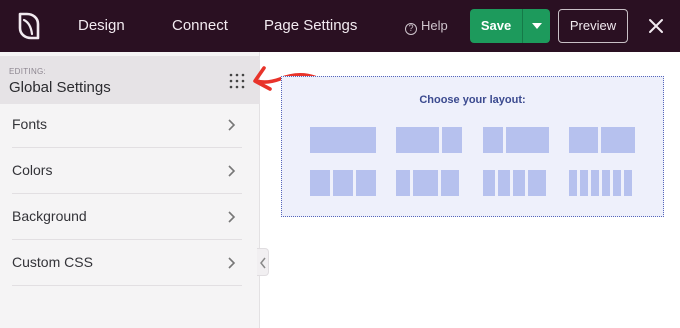 This screenshot has height=328, width=680. Describe the element at coordinates (536, 26) in the screenshot. I see `caret-down-icon` at that location.